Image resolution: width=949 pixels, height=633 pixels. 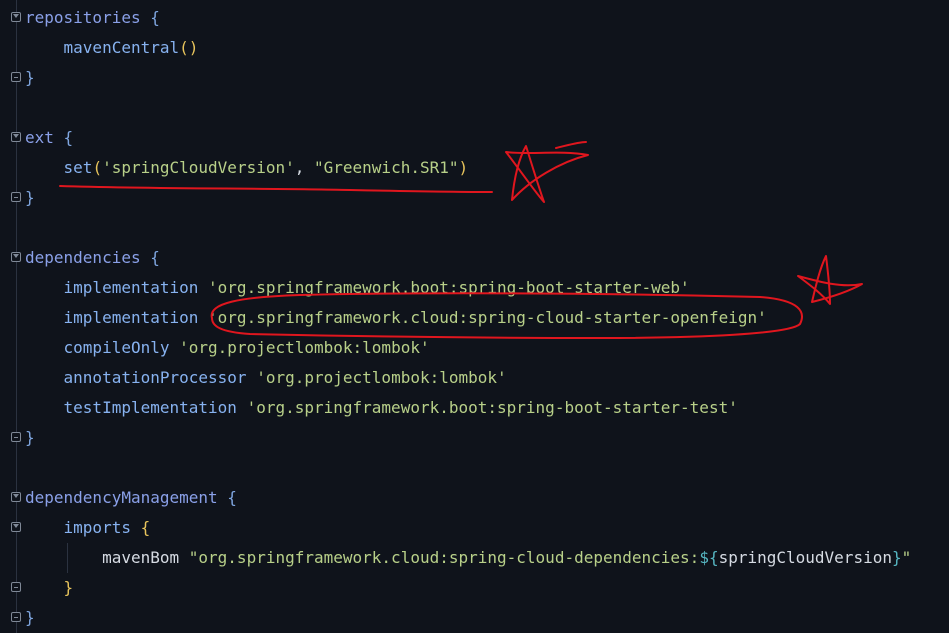 What do you see at coordinates (709, 557) in the screenshot?
I see `interpolation-open: ${` at bounding box center [709, 557].